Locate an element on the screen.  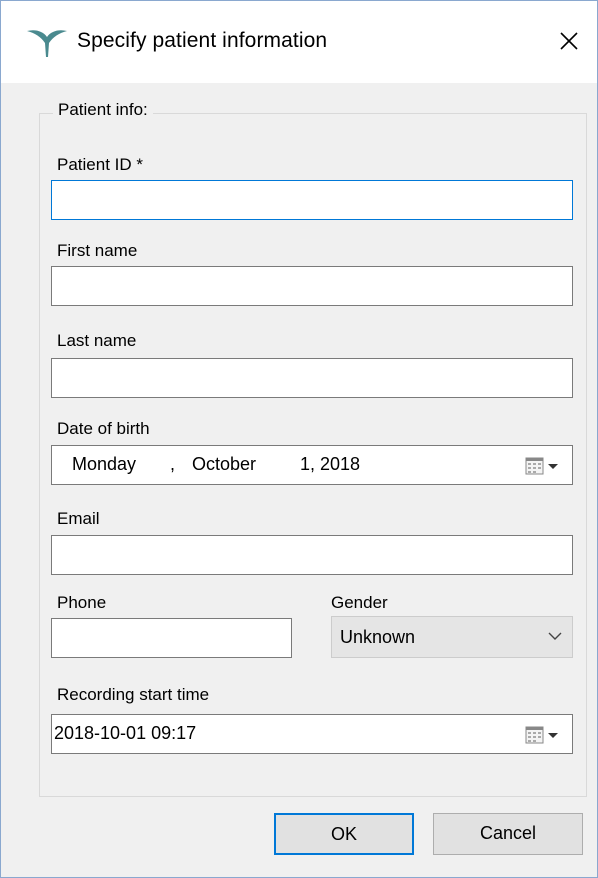
gender-select: Unknown is located at coordinates (452, 637).